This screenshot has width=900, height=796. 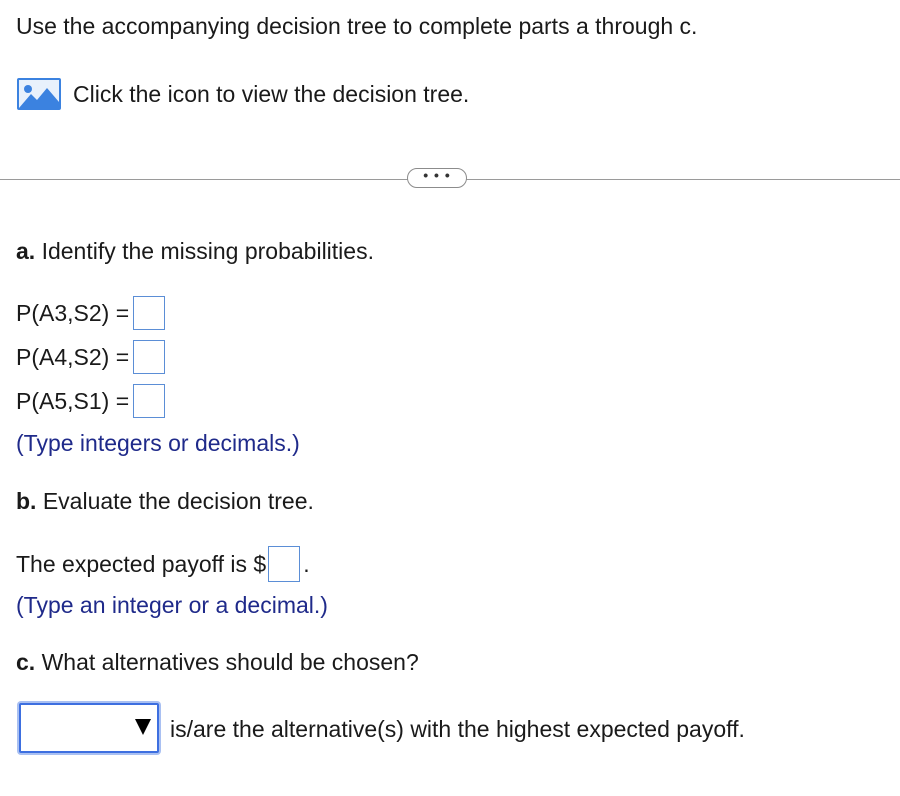 I want to click on image-icon, so click(x=39, y=94).